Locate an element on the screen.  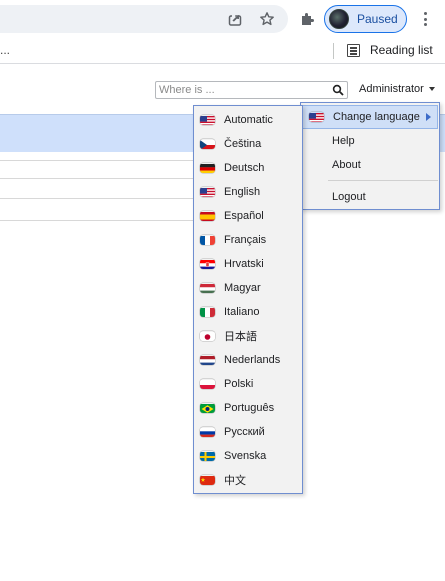
user-menu-label: Administrator is located at coordinates (391, 89).